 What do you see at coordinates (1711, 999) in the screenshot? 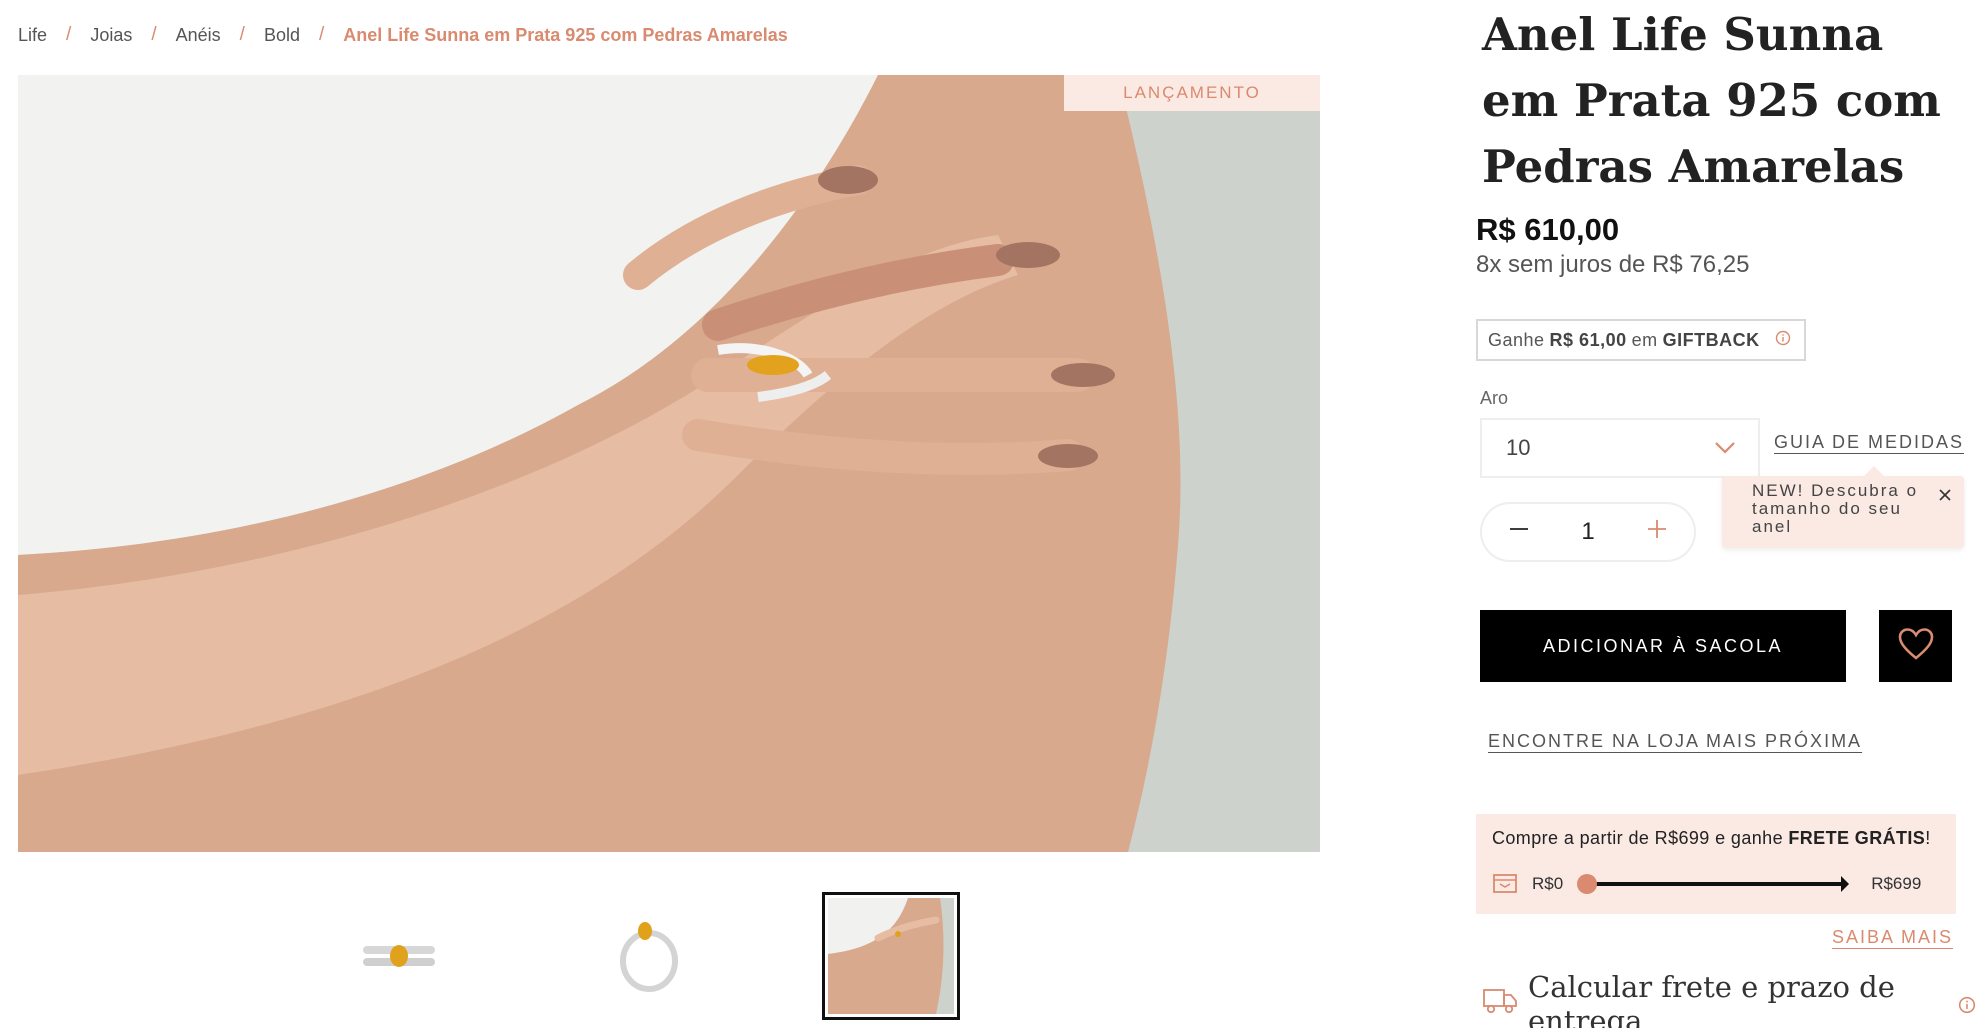
I see `calculate-shipping-label: Calcular frete e prazo de entrega` at bounding box center [1711, 999].